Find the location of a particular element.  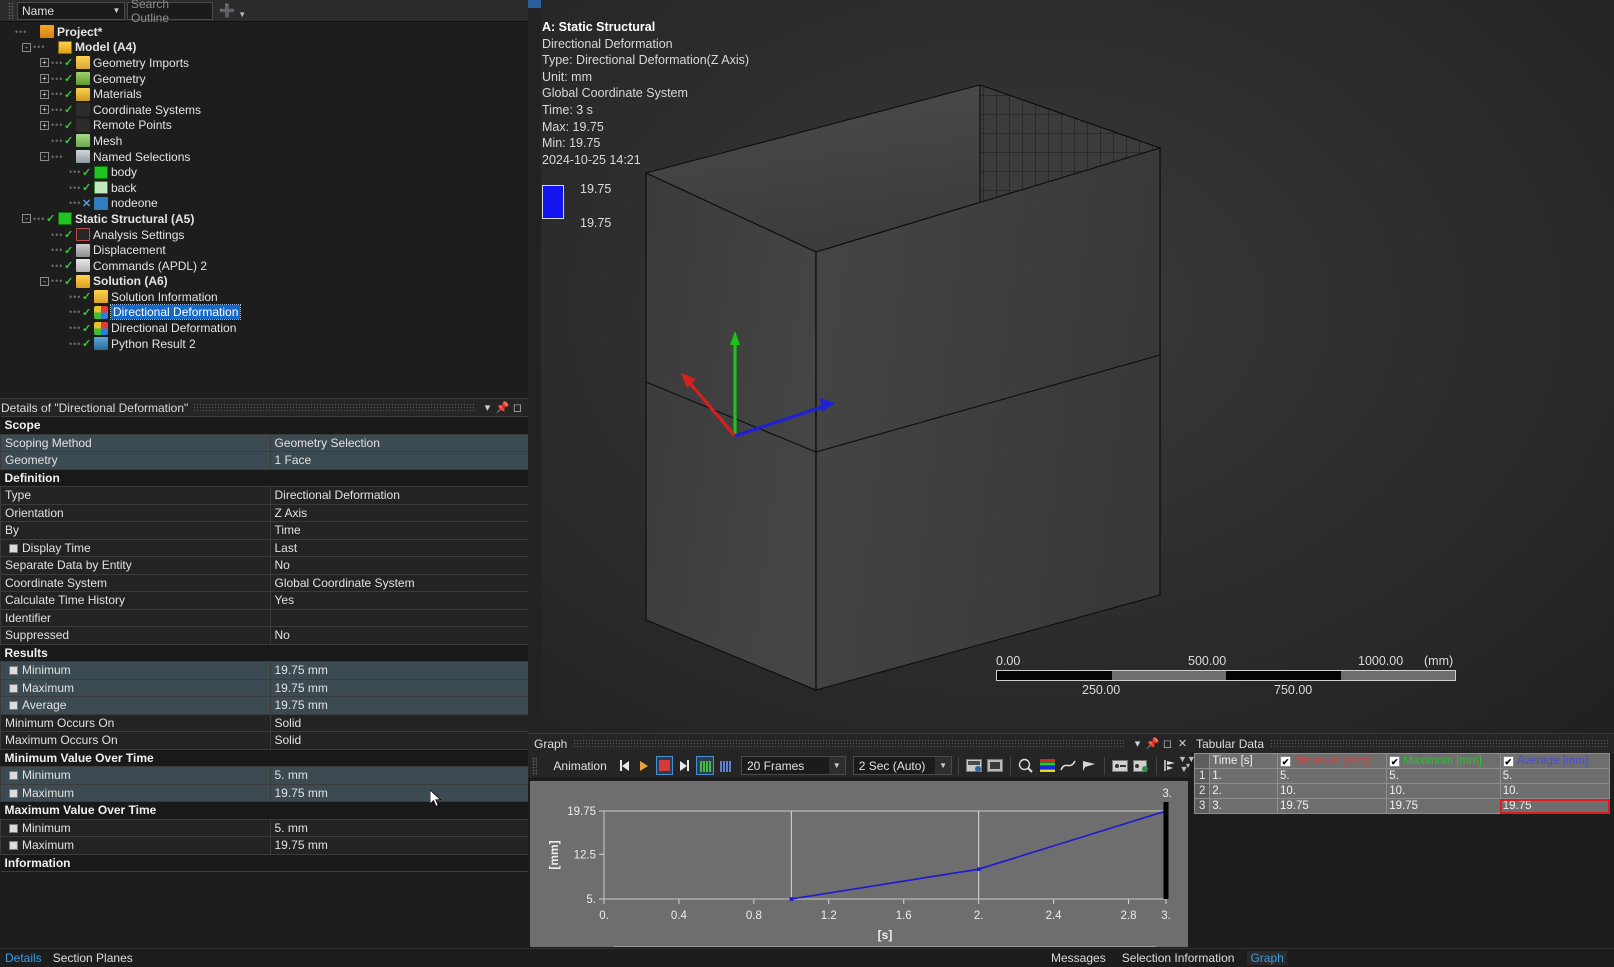

tabular-column-header: ✔ Average [mm] is located at coordinates (1555, 761).